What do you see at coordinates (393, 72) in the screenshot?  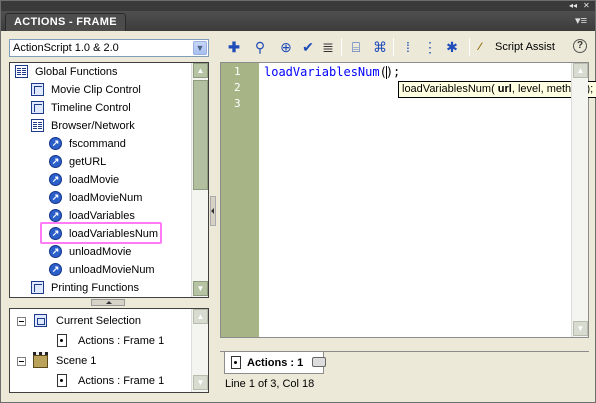 I see `code-close: );` at bounding box center [393, 72].